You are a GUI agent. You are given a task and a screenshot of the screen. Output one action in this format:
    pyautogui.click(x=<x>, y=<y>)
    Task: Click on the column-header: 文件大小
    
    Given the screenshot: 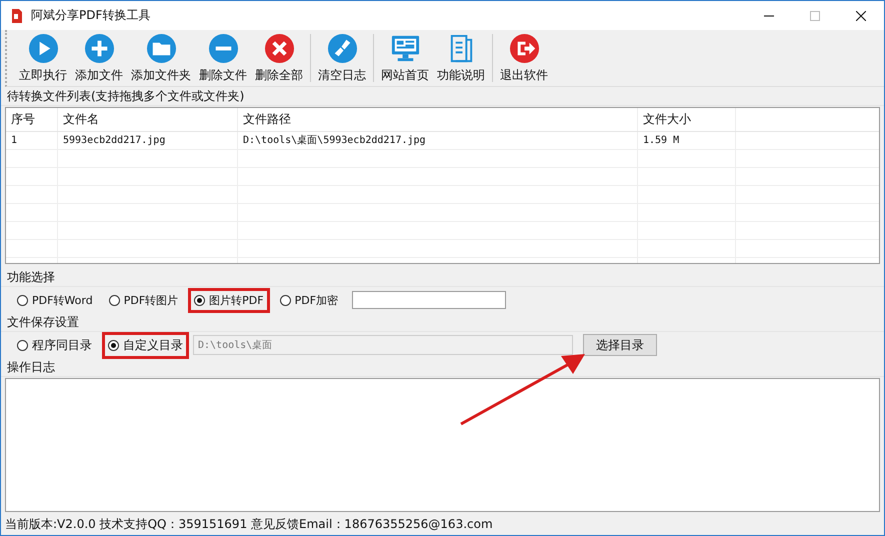 What is the action you would take?
    pyautogui.click(x=687, y=119)
    